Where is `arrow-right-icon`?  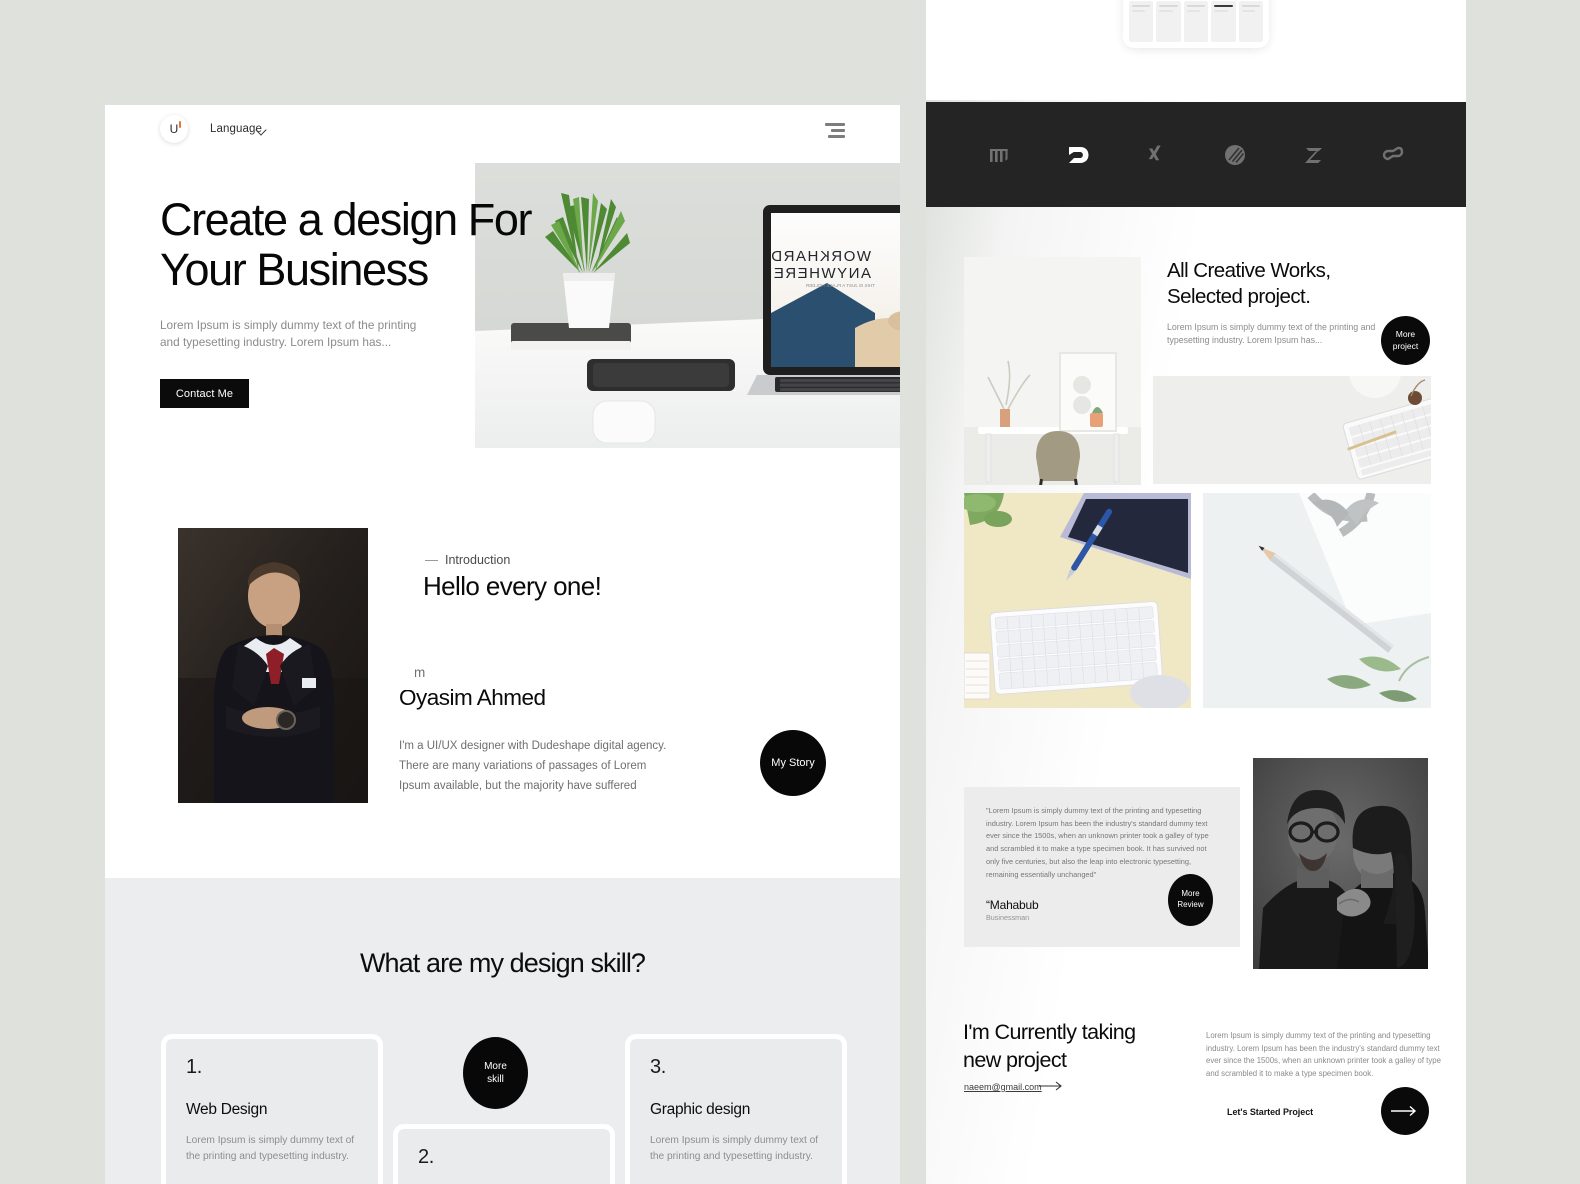 arrow-right-icon is located at coordinates (1050, 1086).